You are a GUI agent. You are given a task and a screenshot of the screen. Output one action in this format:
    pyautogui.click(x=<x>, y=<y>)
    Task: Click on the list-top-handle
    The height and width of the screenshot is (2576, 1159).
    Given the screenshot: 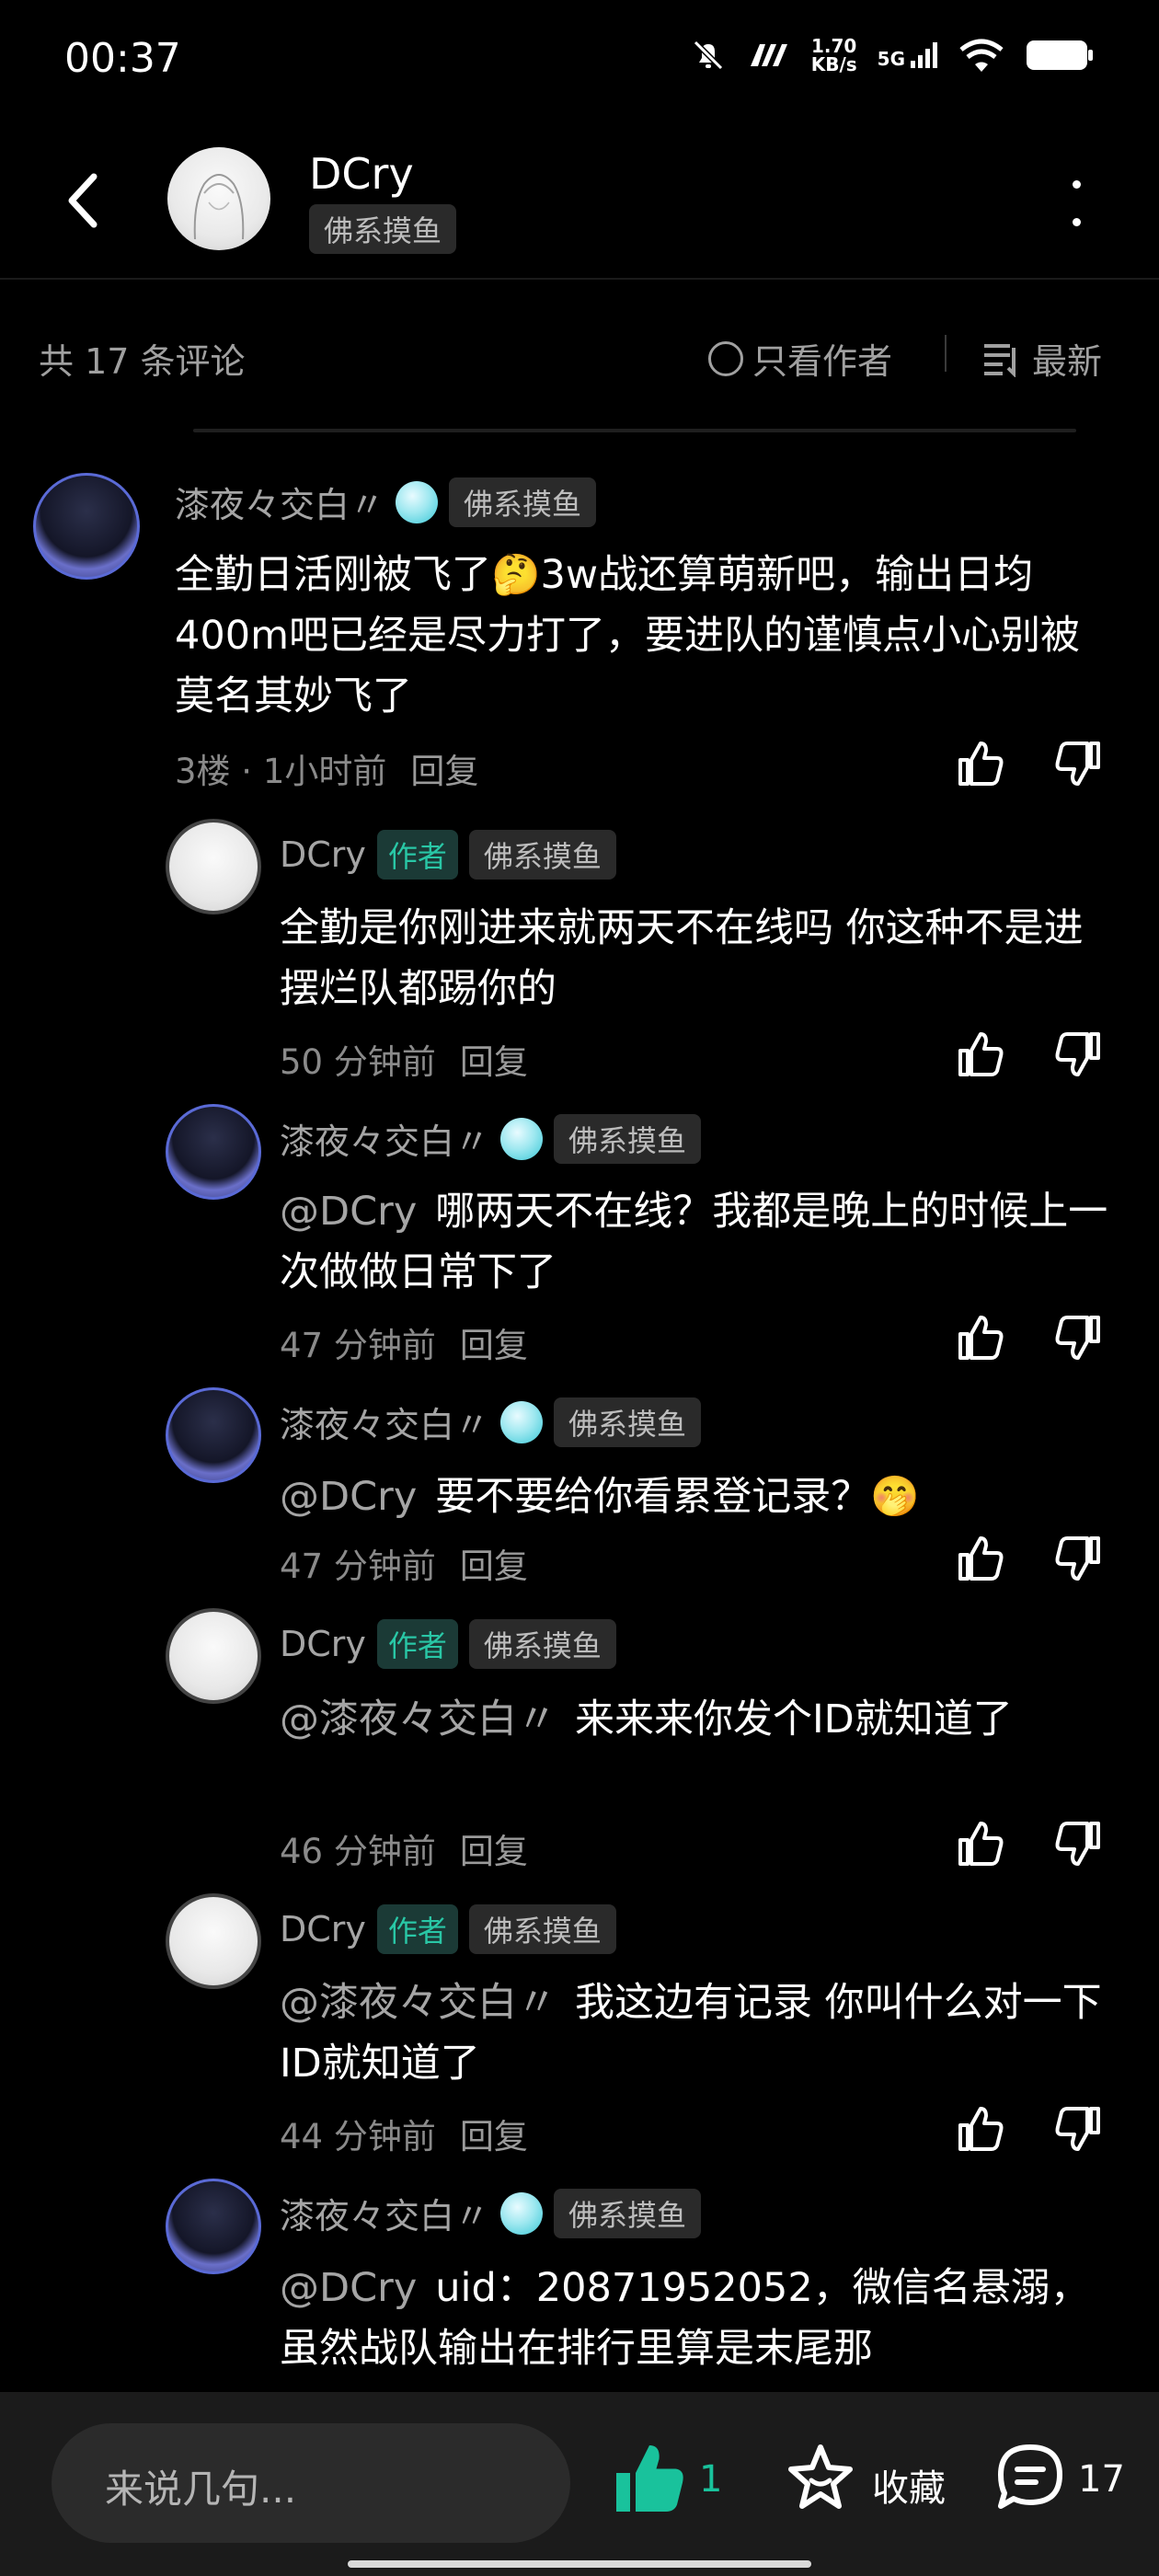 What is the action you would take?
    pyautogui.click(x=634, y=430)
    